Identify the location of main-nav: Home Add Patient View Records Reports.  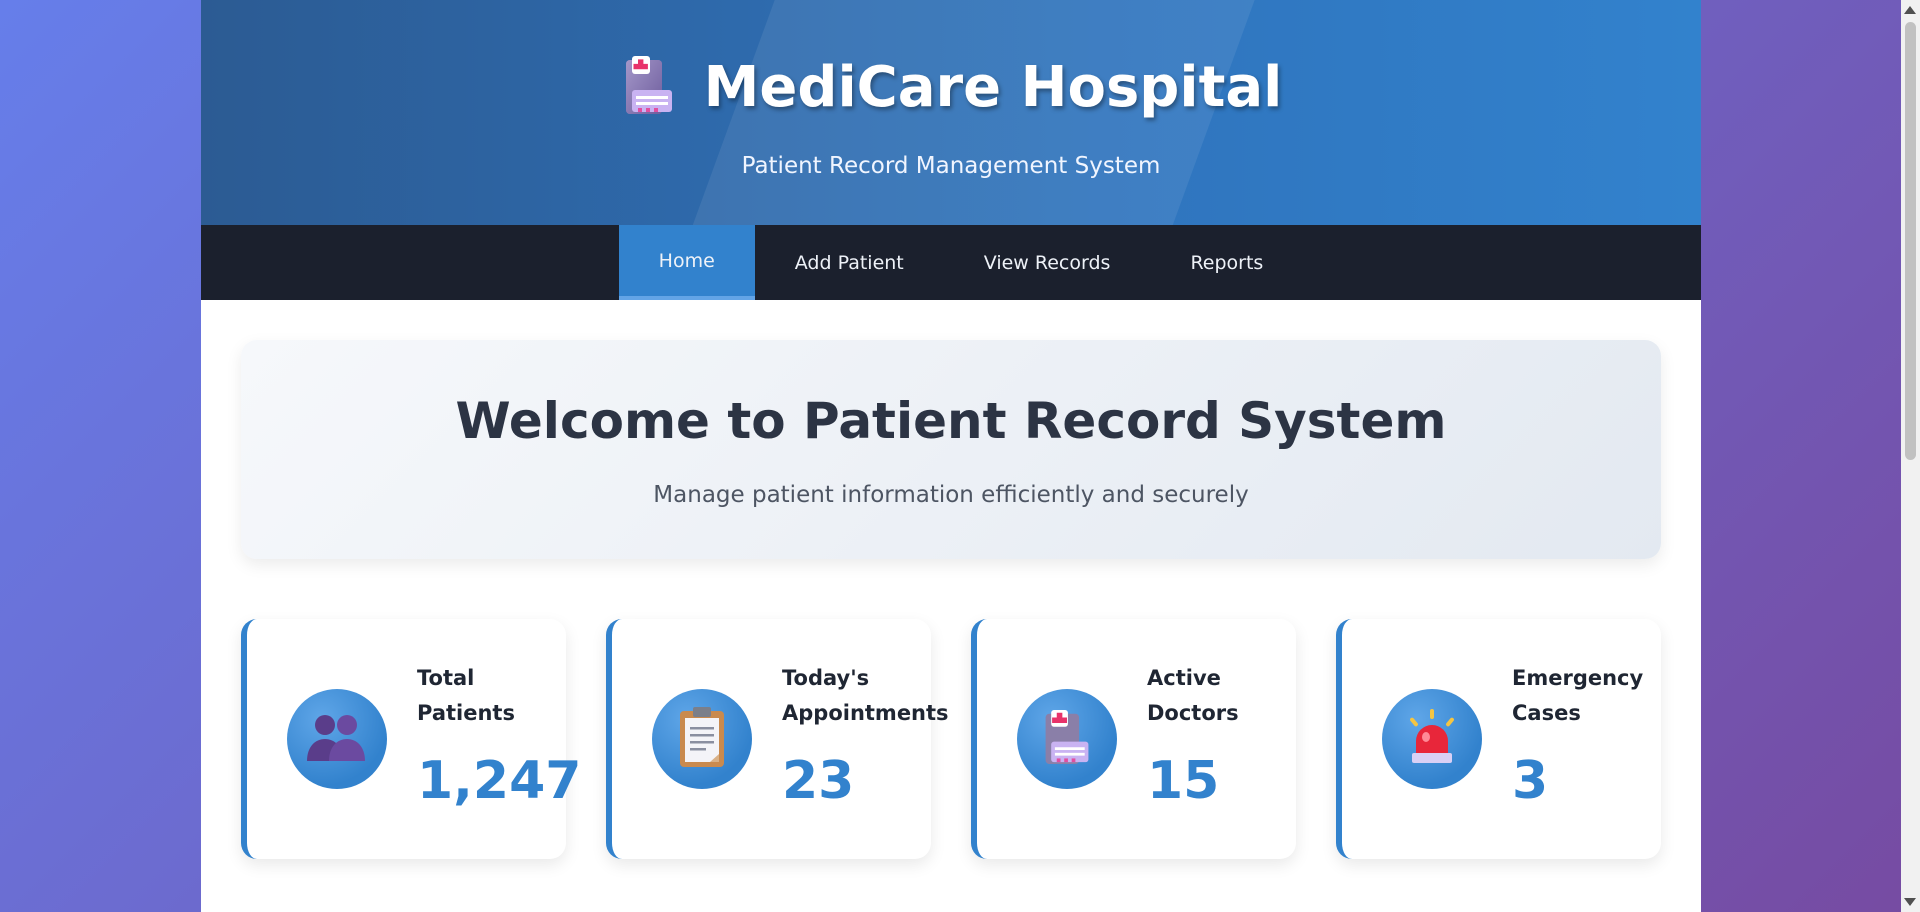
(951, 262).